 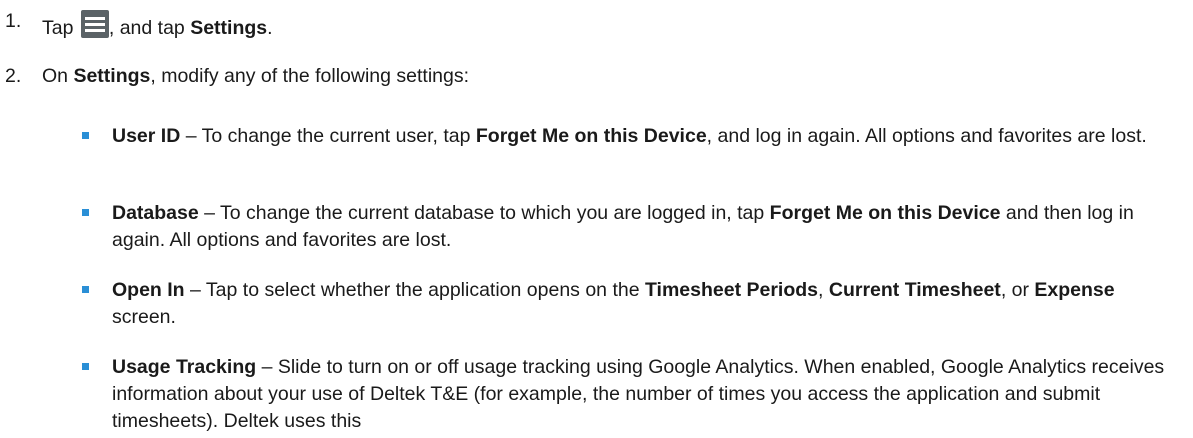 I want to click on setting-term: Usage Tracking, so click(x=184, y=367).